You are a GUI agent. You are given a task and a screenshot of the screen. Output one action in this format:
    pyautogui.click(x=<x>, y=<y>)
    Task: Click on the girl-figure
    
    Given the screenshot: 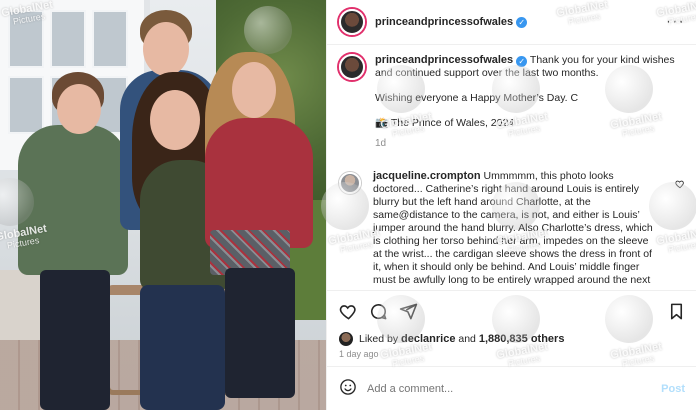 What is the action you would take?
    pyautogui.click(x=259, y=183)
    